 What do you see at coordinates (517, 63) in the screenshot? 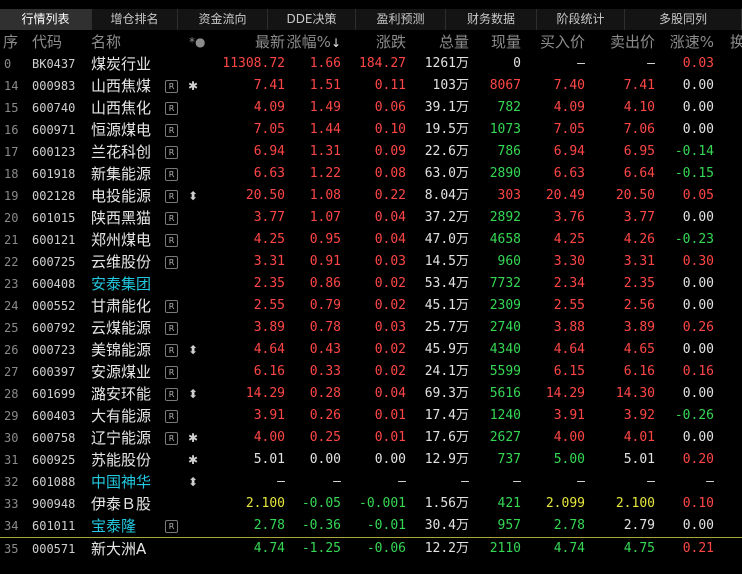
I see `current-volume-cell: 0` at bounding box center [517, 63].